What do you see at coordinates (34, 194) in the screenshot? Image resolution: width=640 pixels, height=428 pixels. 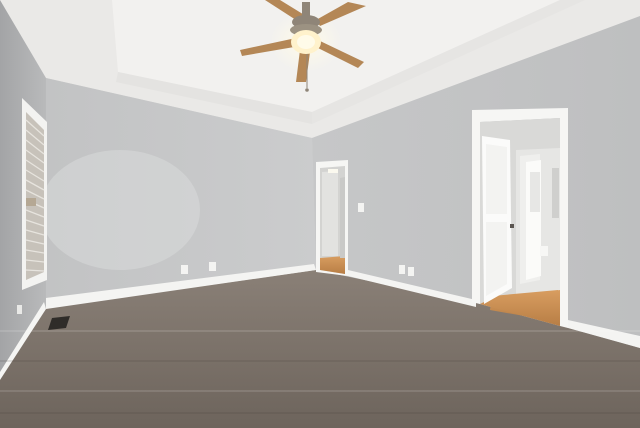 I see `window-blinds-icon` at bounding box center [34, 194].